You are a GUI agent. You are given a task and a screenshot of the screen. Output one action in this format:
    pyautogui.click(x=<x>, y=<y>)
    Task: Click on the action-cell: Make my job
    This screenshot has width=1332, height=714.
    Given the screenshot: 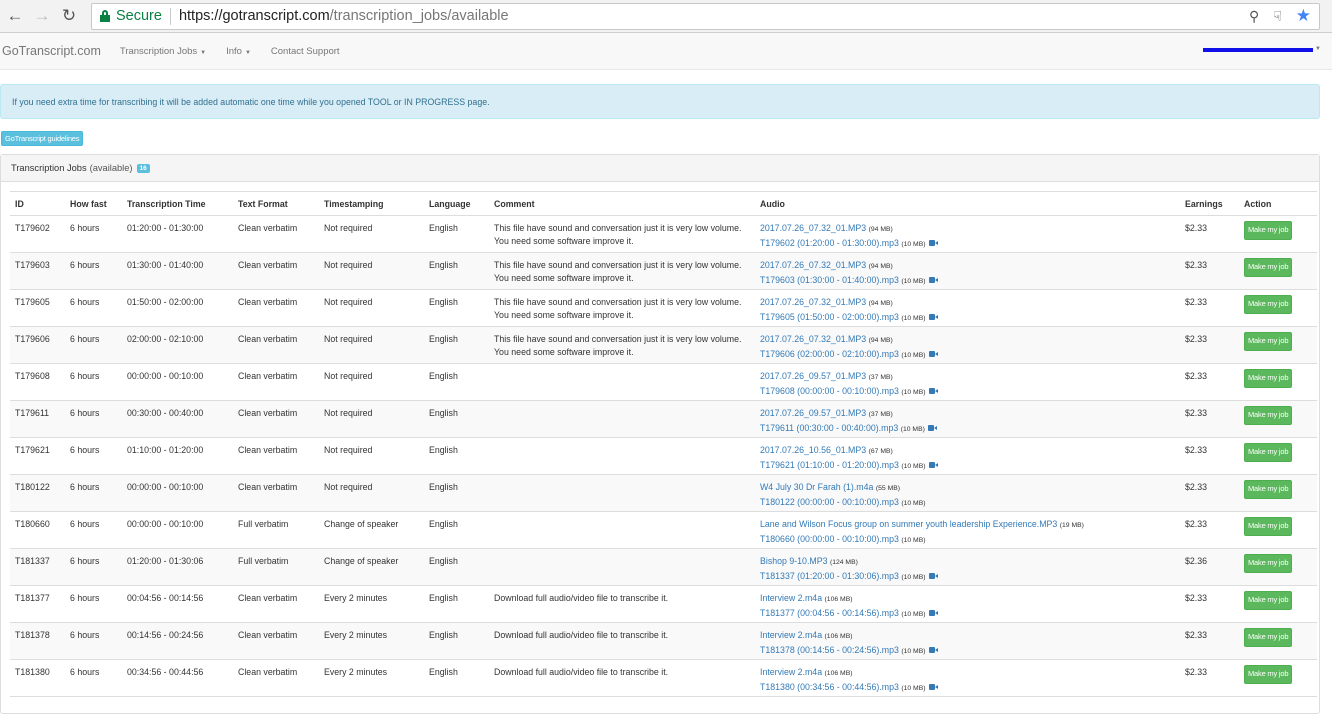 What is the action you would take?
    pyautogui.click(x=1278, y=234)
    